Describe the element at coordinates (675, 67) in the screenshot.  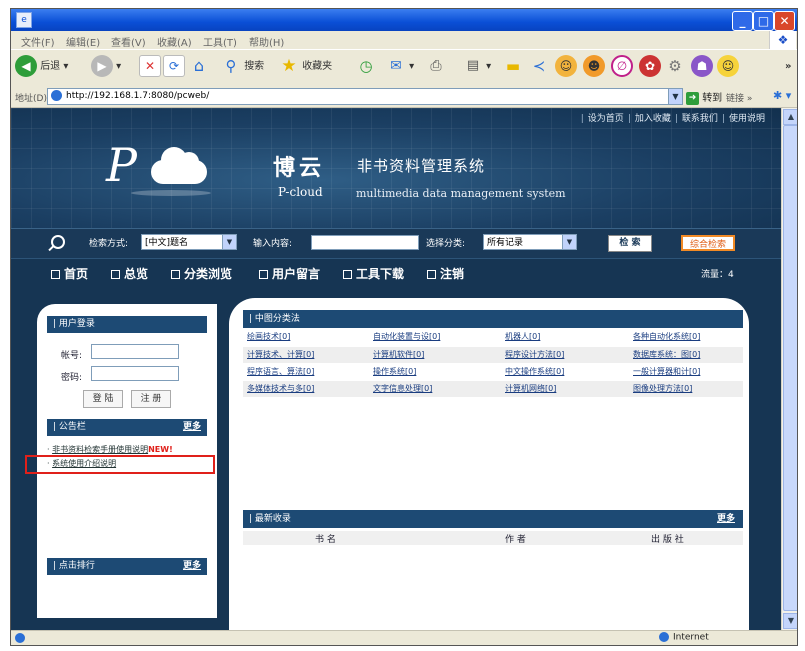
I see `tools-button: ⚙` at that location.